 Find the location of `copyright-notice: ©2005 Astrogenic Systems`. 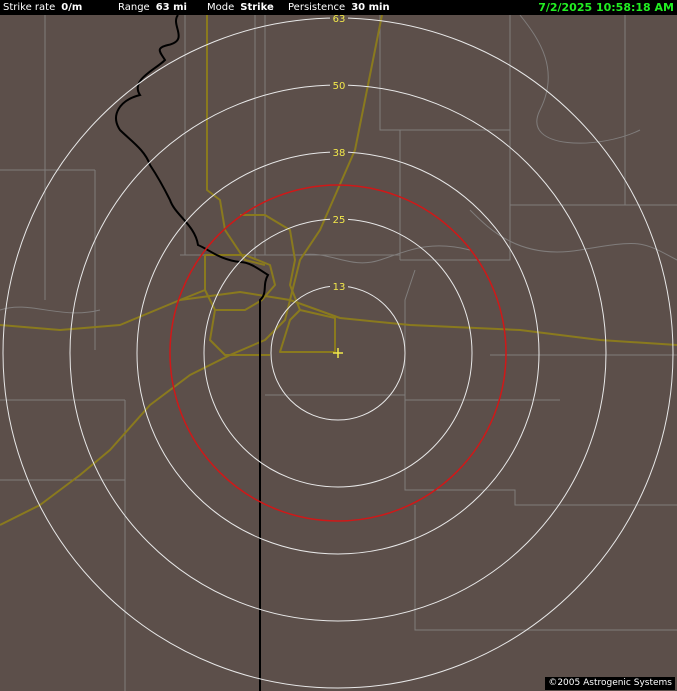

copyright-notice: ©2005 Astrogenic Systems is located at coordinates (610, 683).